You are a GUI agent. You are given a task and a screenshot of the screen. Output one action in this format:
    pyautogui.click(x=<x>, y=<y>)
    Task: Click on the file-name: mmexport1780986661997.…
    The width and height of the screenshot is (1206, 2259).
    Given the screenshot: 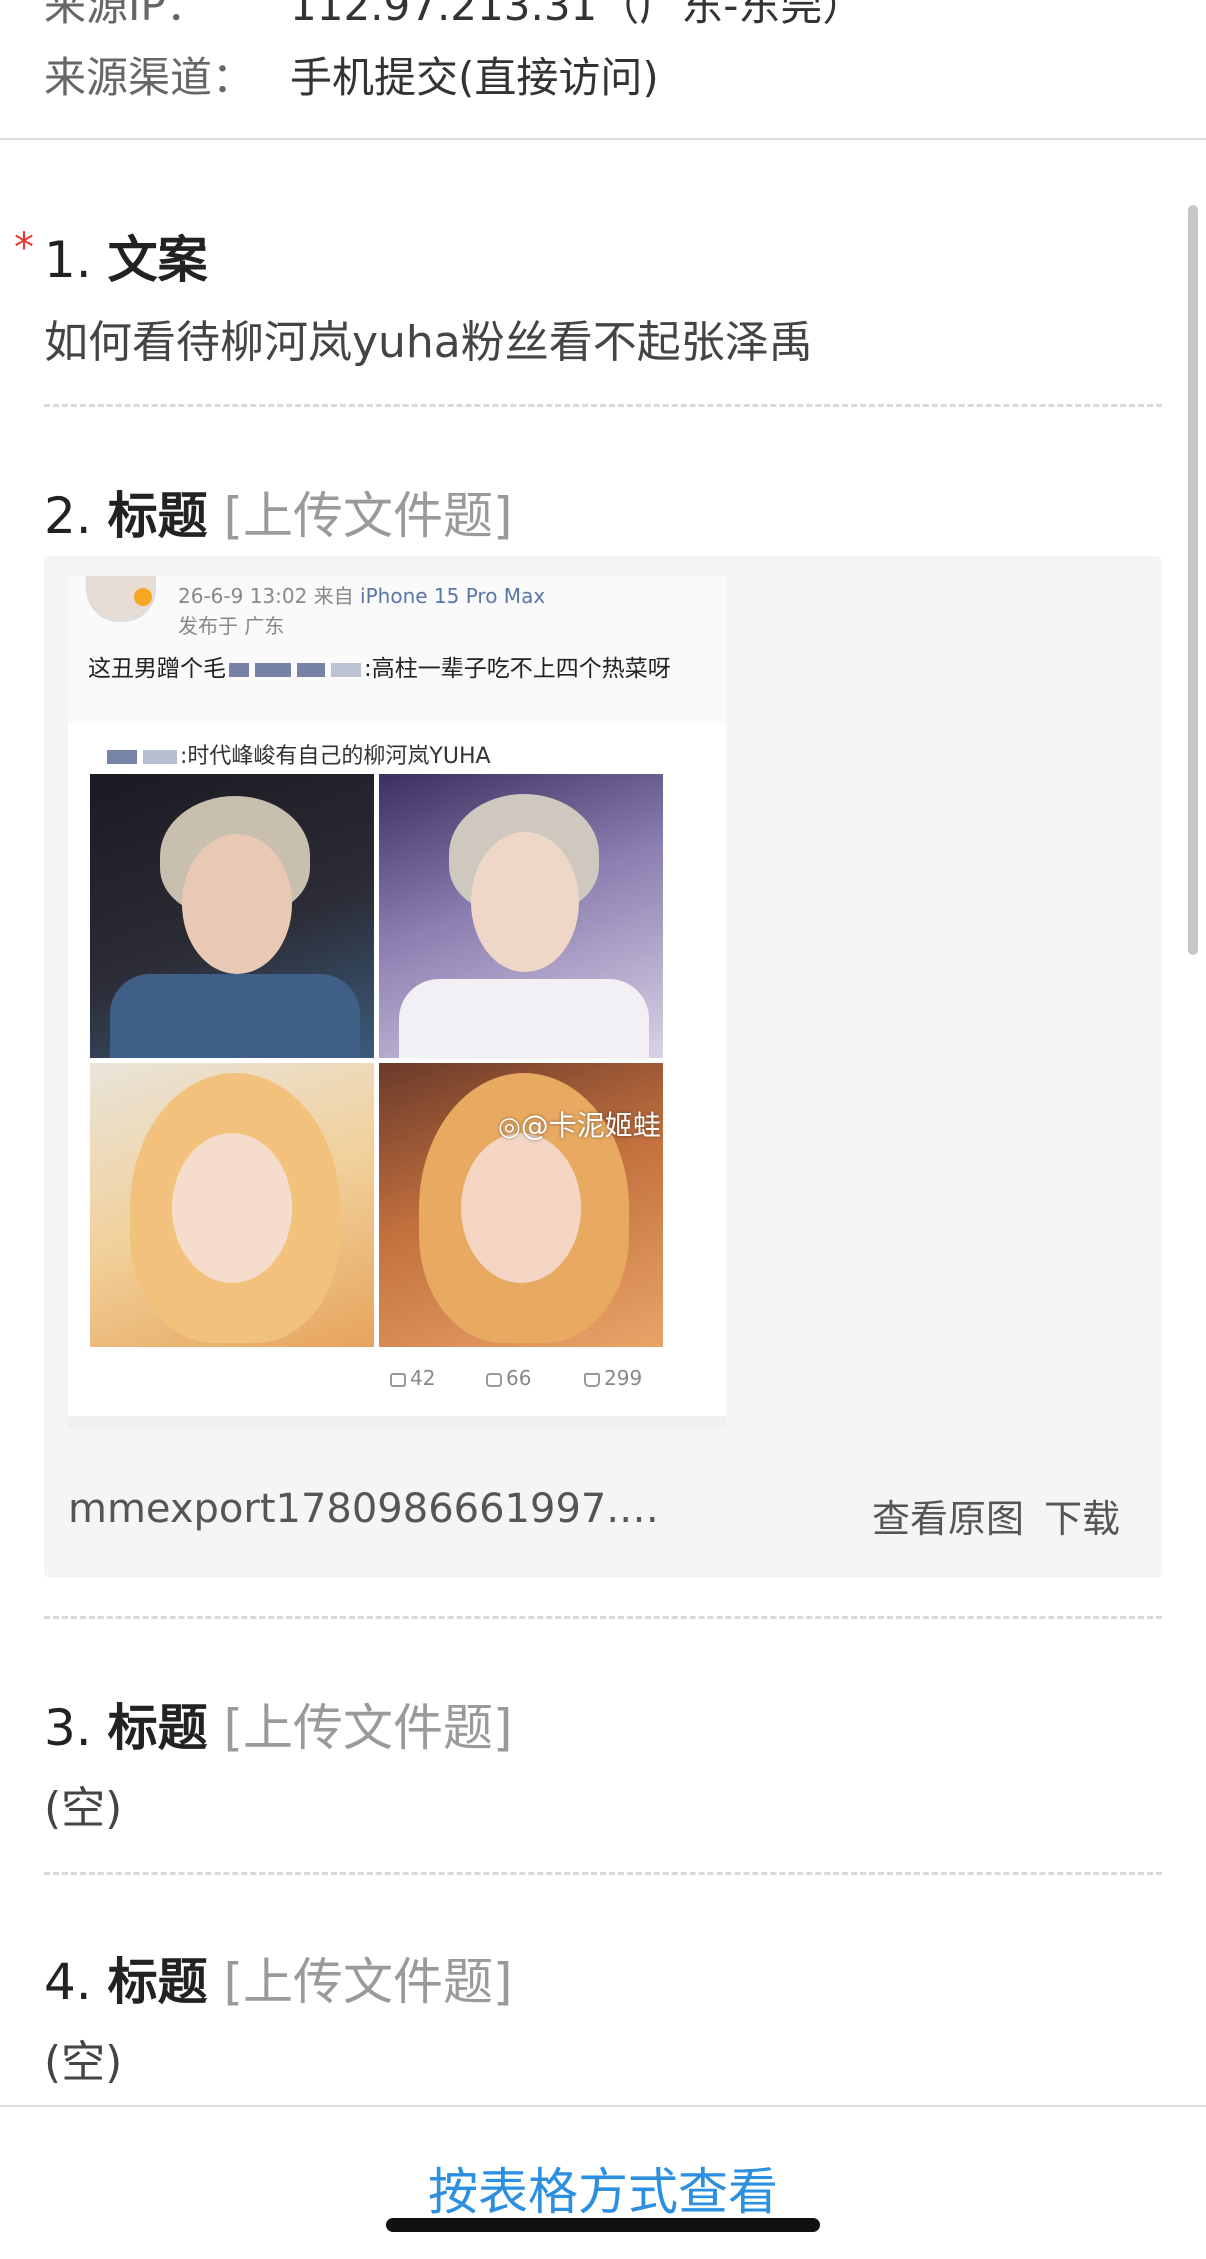 What is the action you would take?
    pyautogui.click(x=364, y=1509)
    